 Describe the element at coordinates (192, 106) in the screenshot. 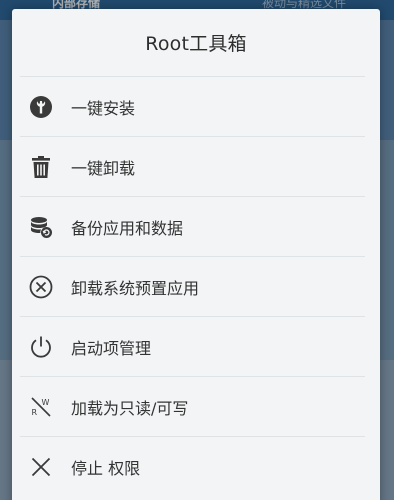

I see `menu-item-one-click-install: 一键安装` at that location.